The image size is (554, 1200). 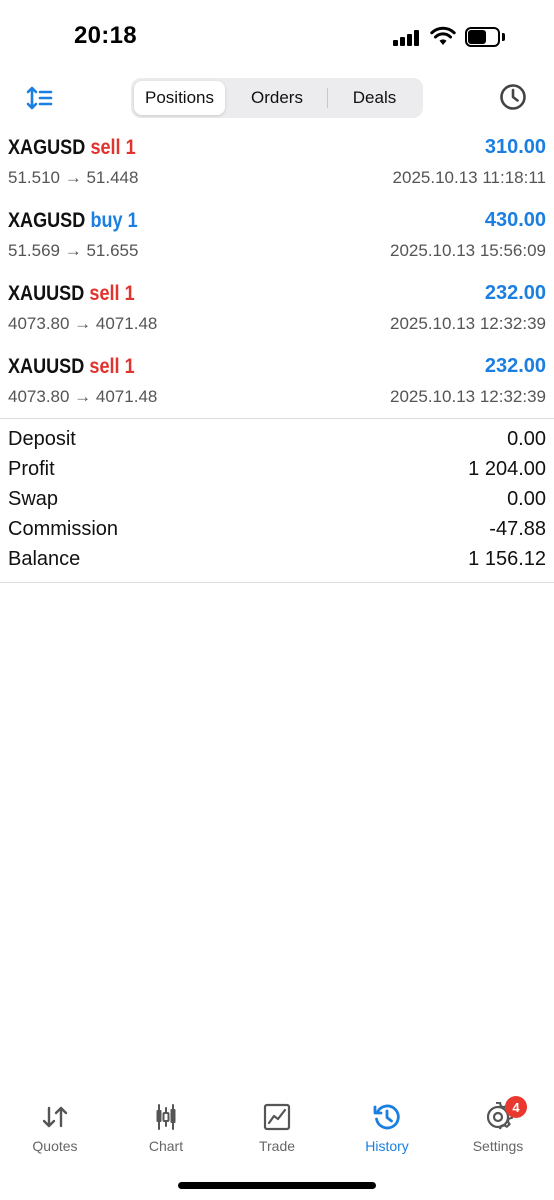 What do you see at coordinates (277, 1117) in the screenshot?
I see `trade-icon` at bounding box center [277, 1117].